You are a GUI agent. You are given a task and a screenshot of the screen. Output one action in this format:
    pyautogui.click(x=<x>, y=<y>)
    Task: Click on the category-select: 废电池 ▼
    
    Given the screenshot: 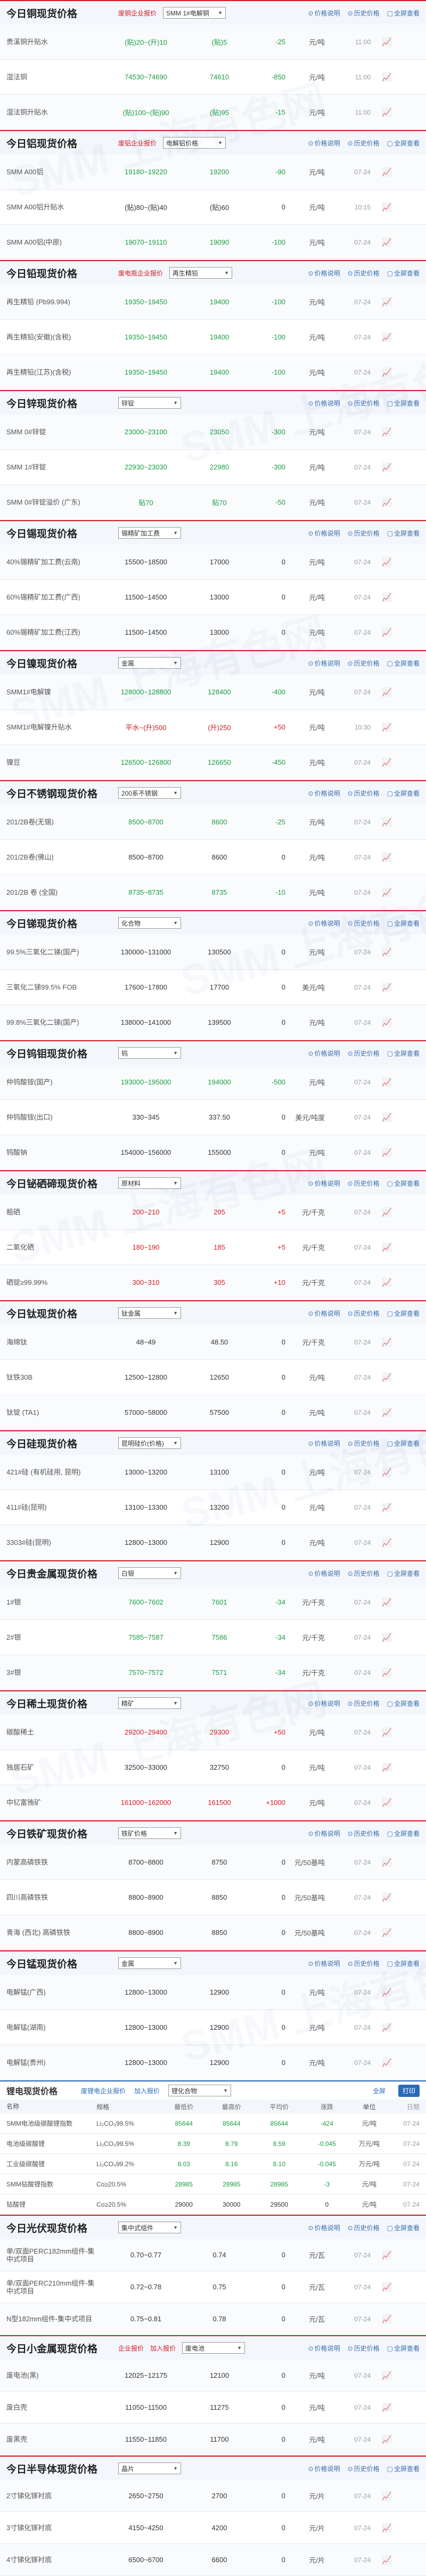 What is the action you would take?
    pyautogui.click(x=213, y=2348)
    